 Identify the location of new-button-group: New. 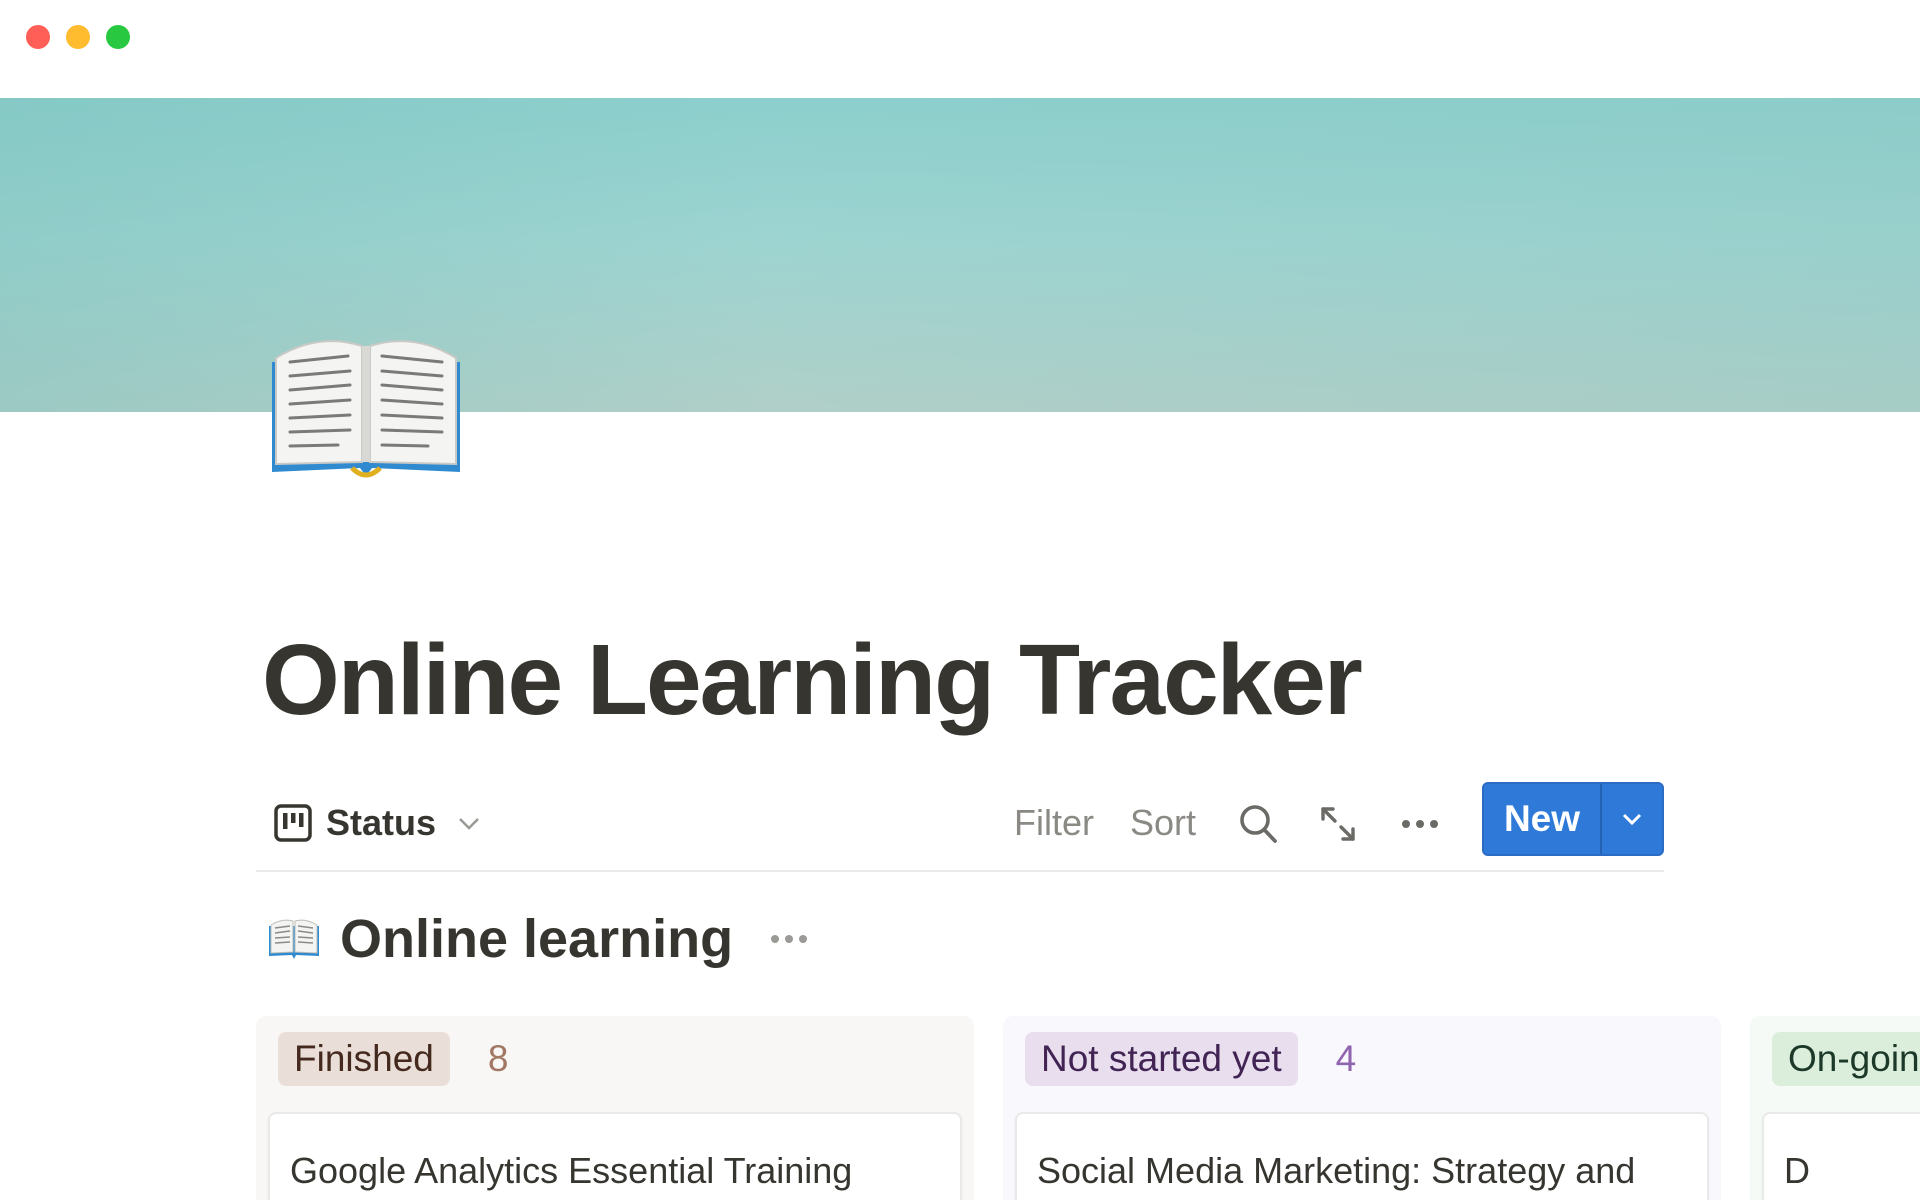
(1573, 819).